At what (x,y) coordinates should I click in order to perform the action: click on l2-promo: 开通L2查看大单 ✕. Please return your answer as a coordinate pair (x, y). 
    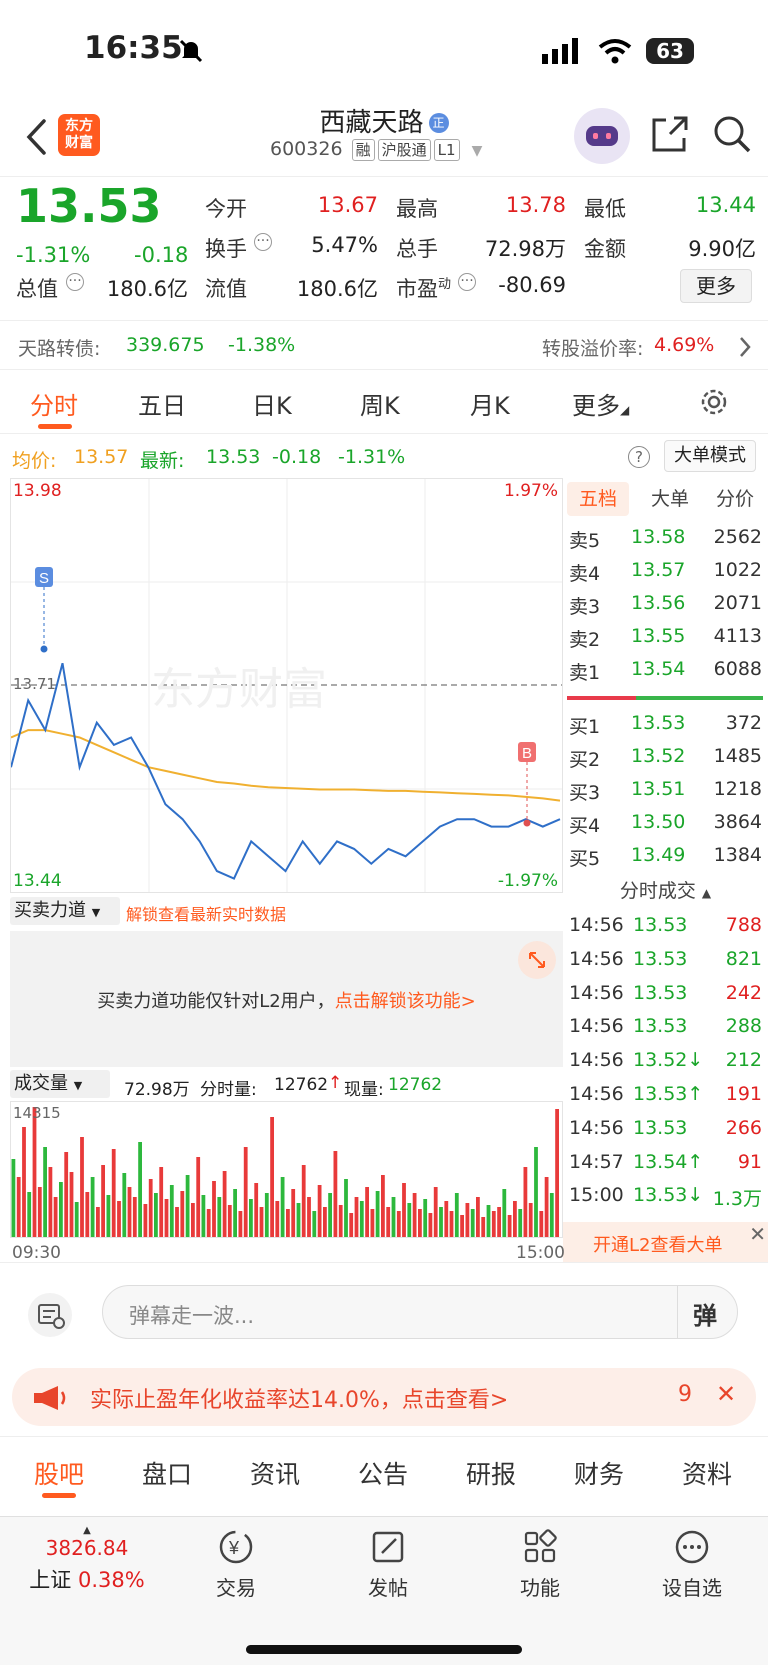
    Looking at the image, I should click on (665, 1242).